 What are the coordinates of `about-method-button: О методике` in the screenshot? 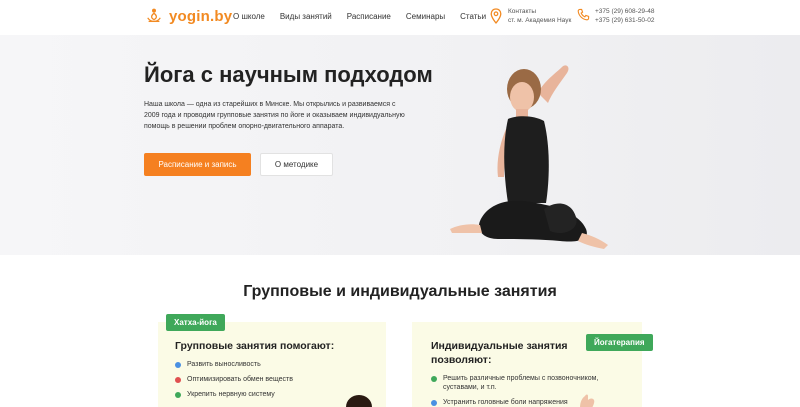 It's located at (296, 164).